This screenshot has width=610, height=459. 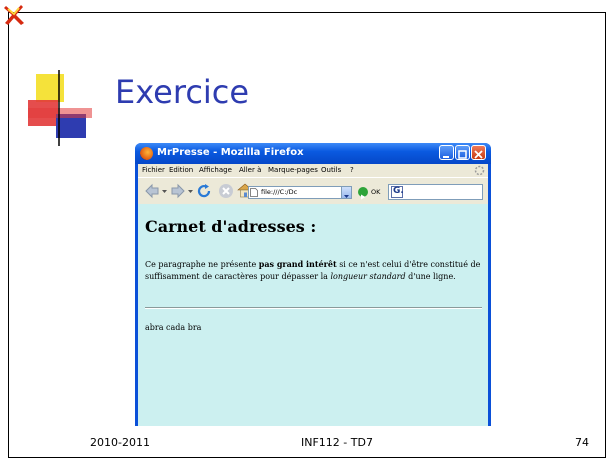 I want to click on search-box: G., so click(x=435, y=192).